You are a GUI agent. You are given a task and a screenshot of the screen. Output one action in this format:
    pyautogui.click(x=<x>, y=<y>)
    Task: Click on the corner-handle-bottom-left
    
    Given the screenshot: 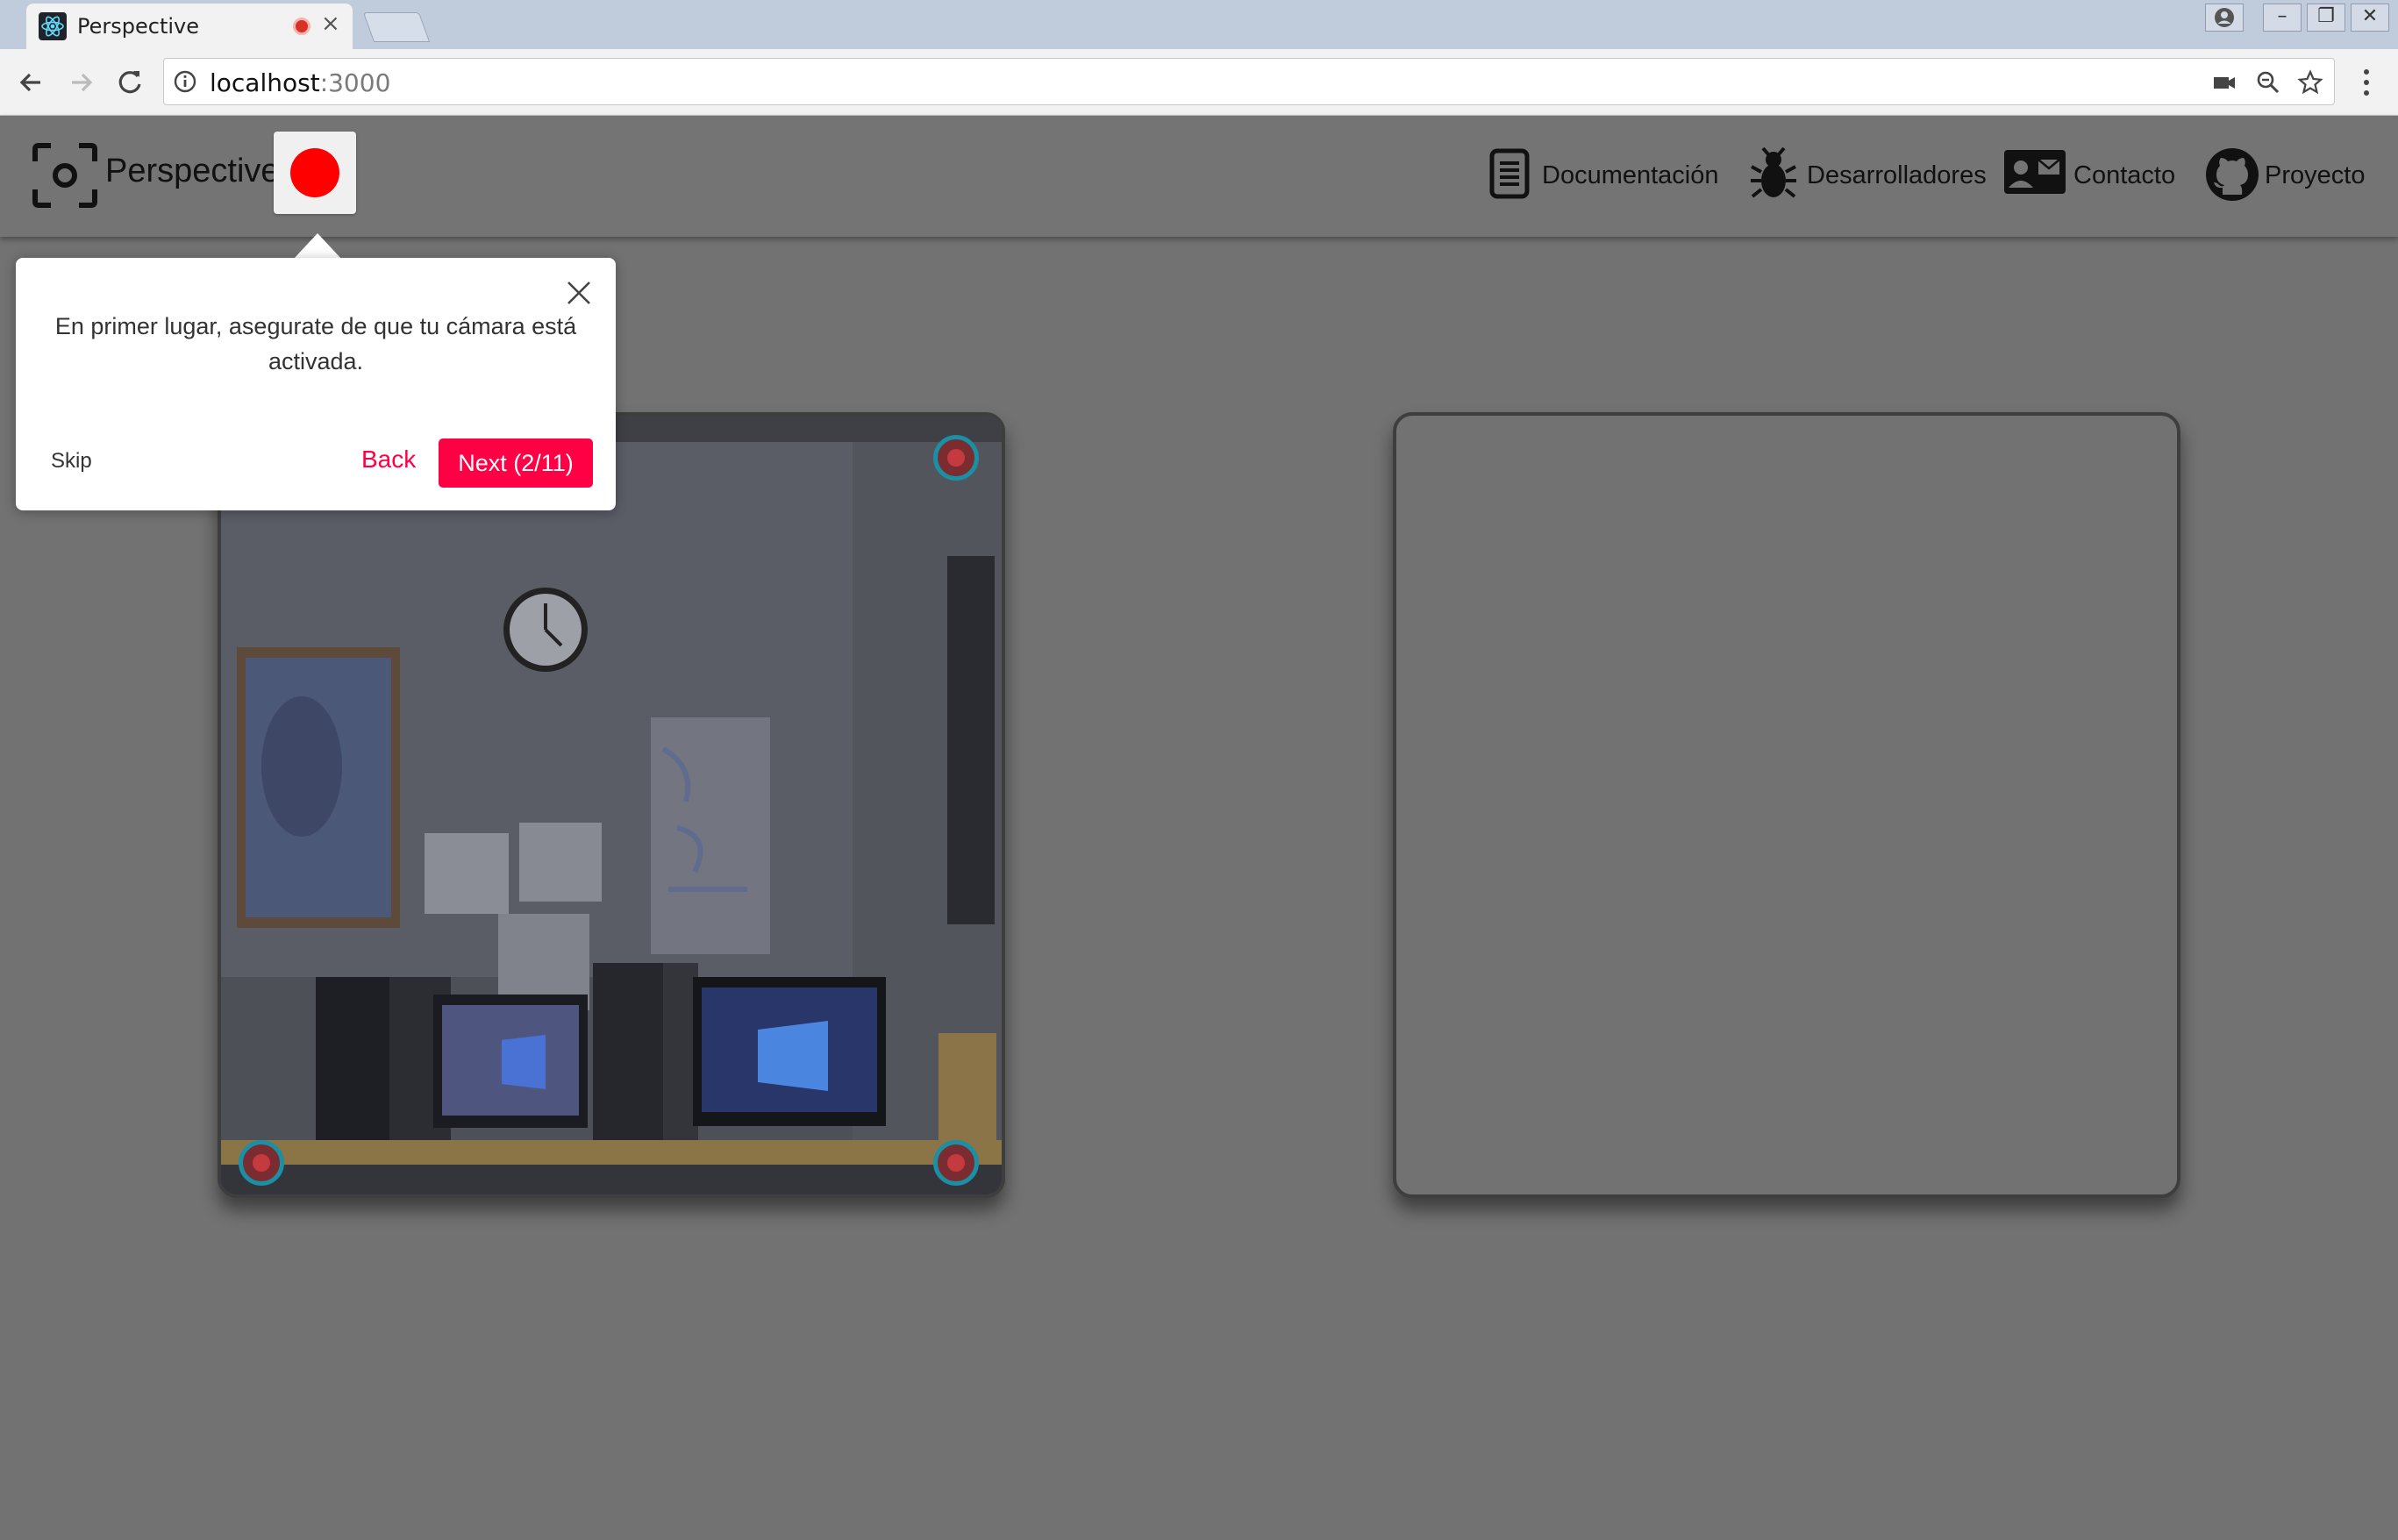 What is the action you would take?
    pyautogui.click(x=261, y=1163)
    